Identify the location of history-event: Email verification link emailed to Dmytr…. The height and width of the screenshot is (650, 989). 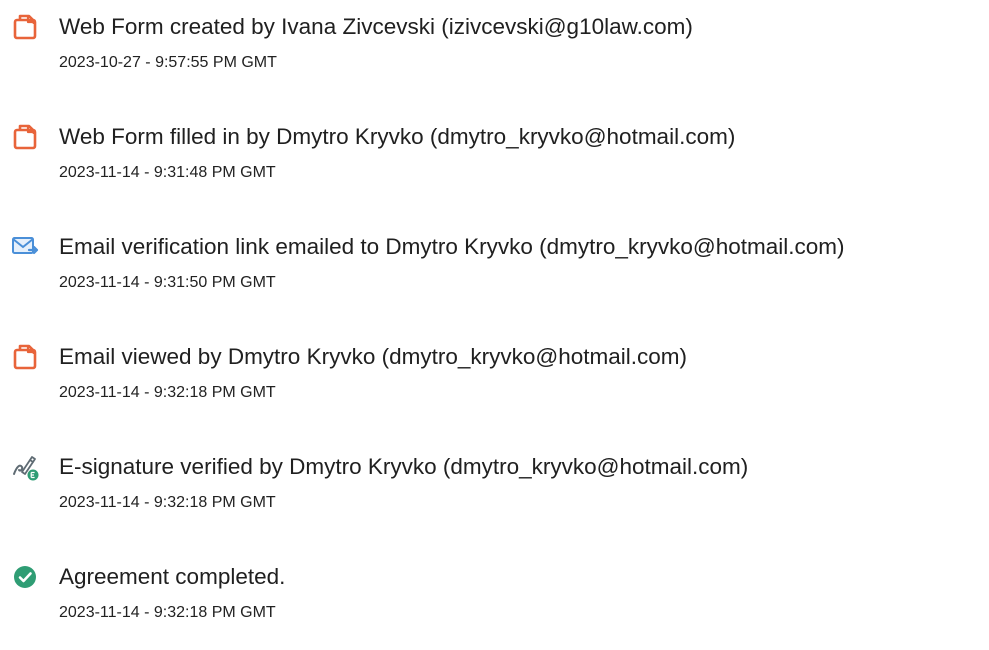
(494, 272).